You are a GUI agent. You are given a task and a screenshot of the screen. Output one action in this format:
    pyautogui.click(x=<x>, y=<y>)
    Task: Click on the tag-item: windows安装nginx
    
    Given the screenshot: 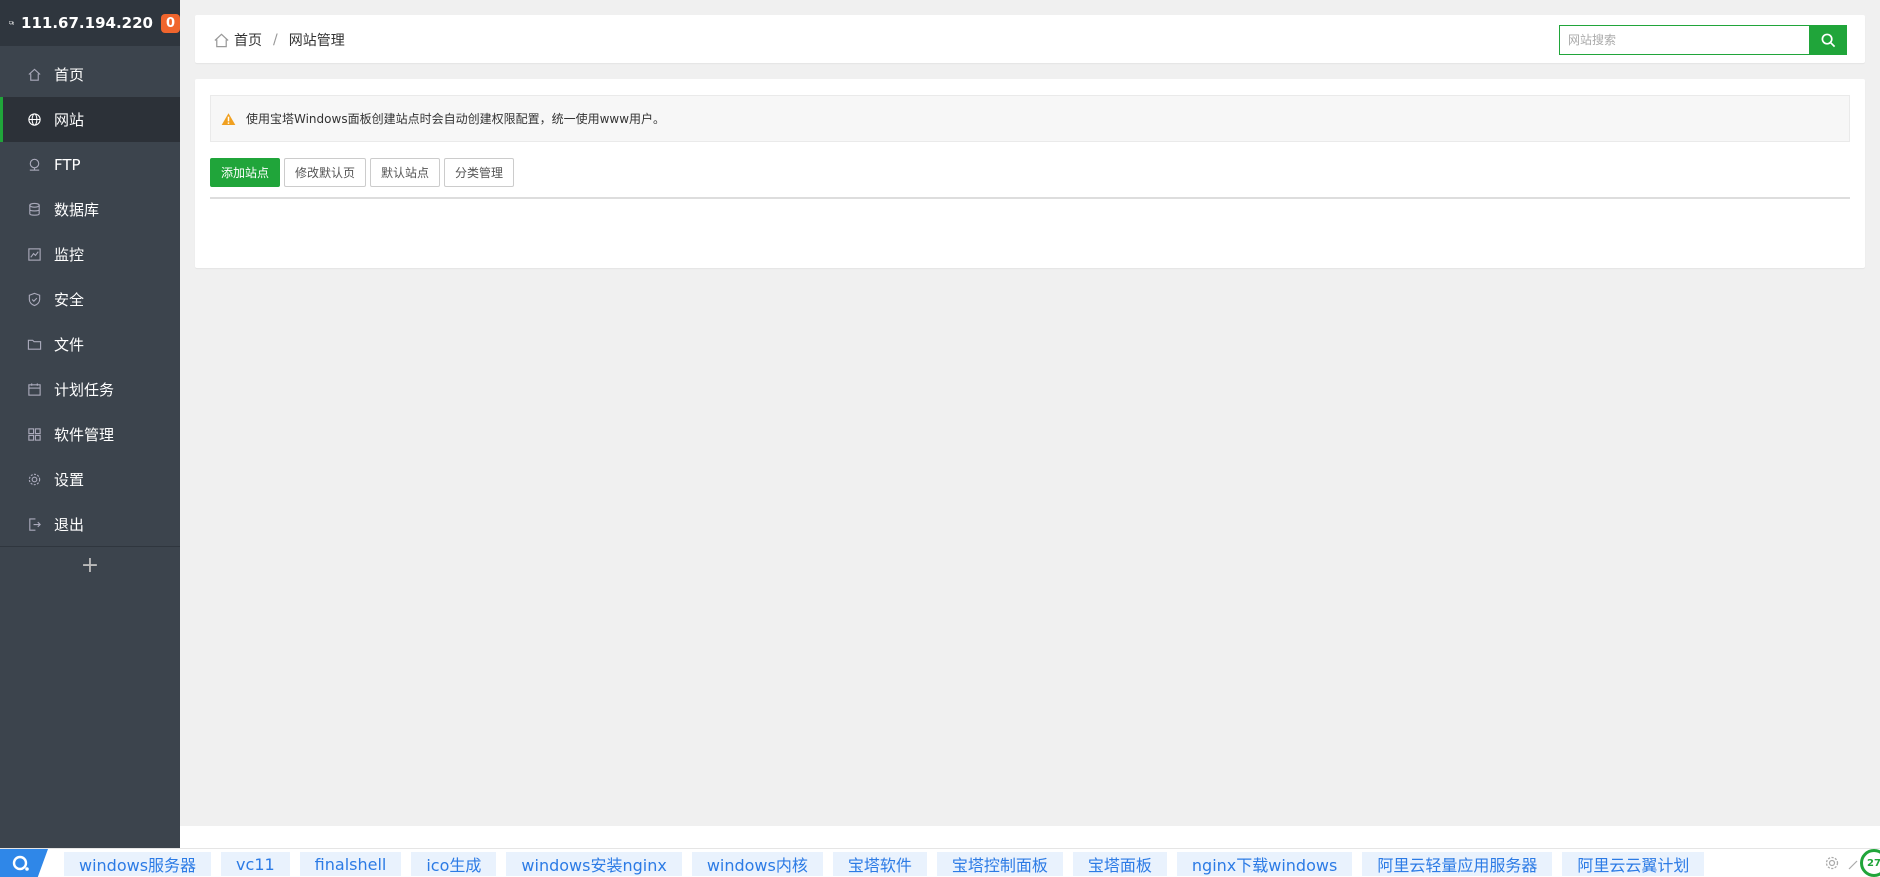 What is the action you would take?
    pyautogui.click(x=594, y=864)
    